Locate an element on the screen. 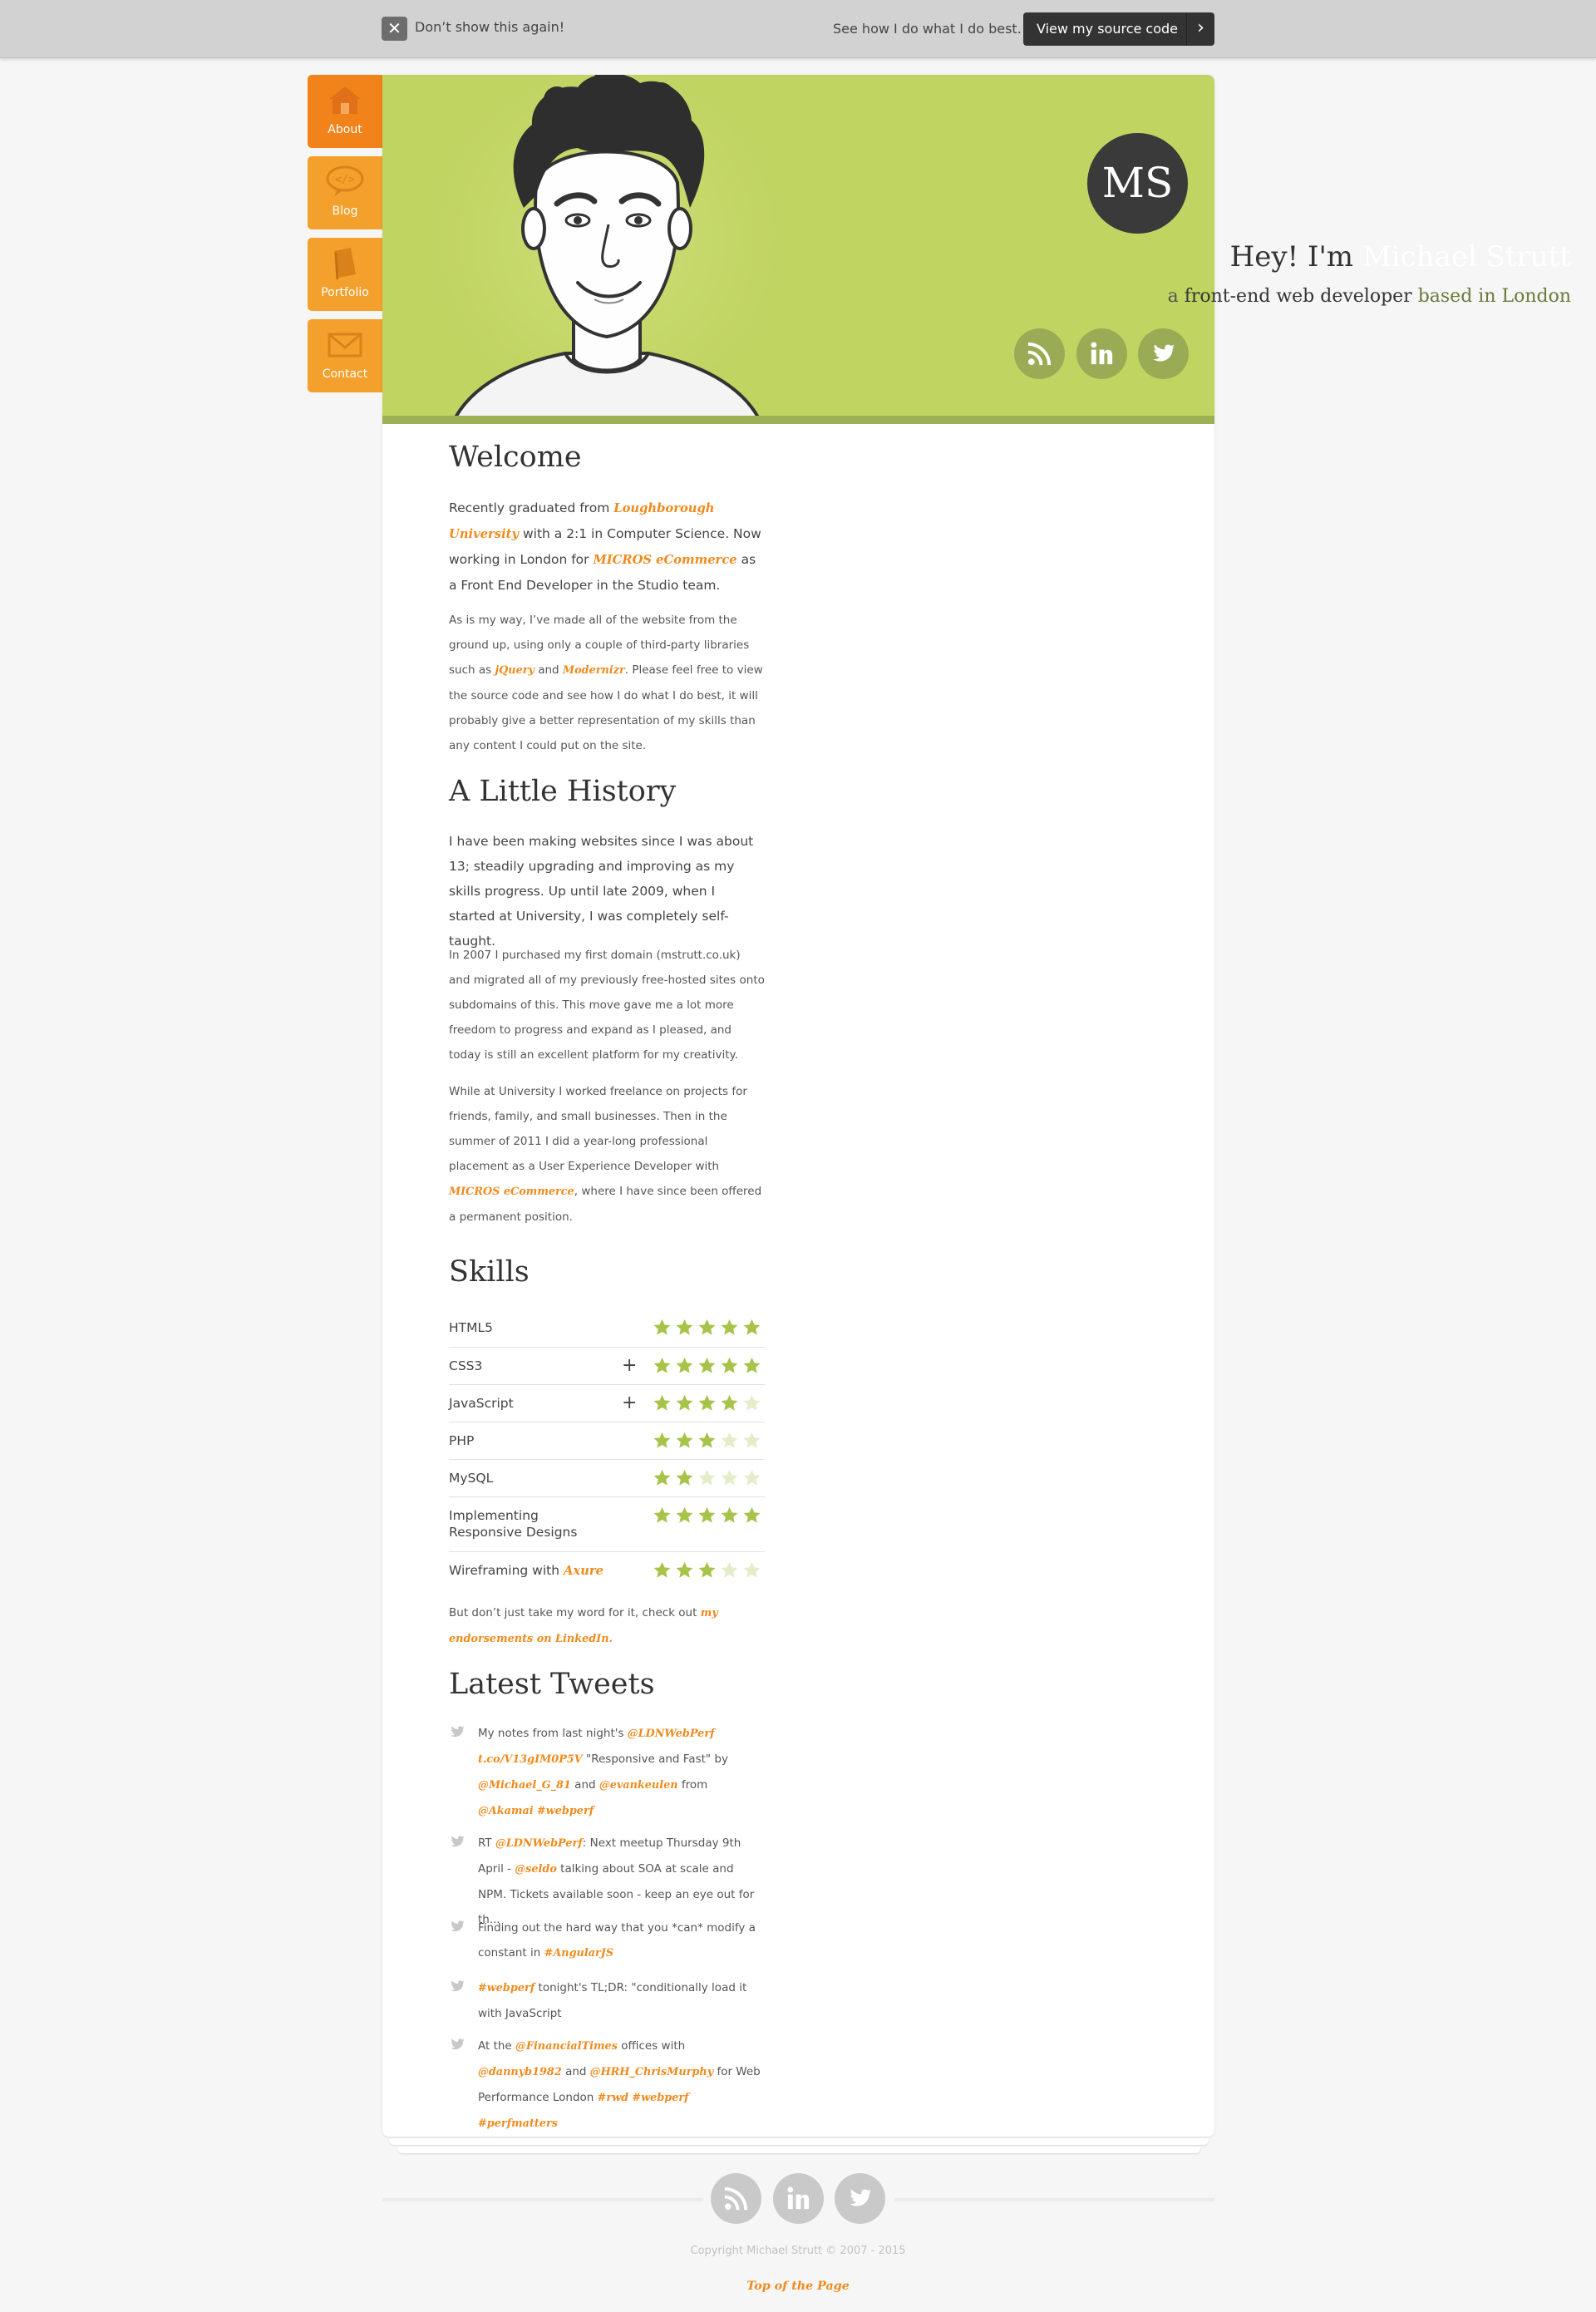  text-span: Recently graduated from is located at coordinates (531, 507).